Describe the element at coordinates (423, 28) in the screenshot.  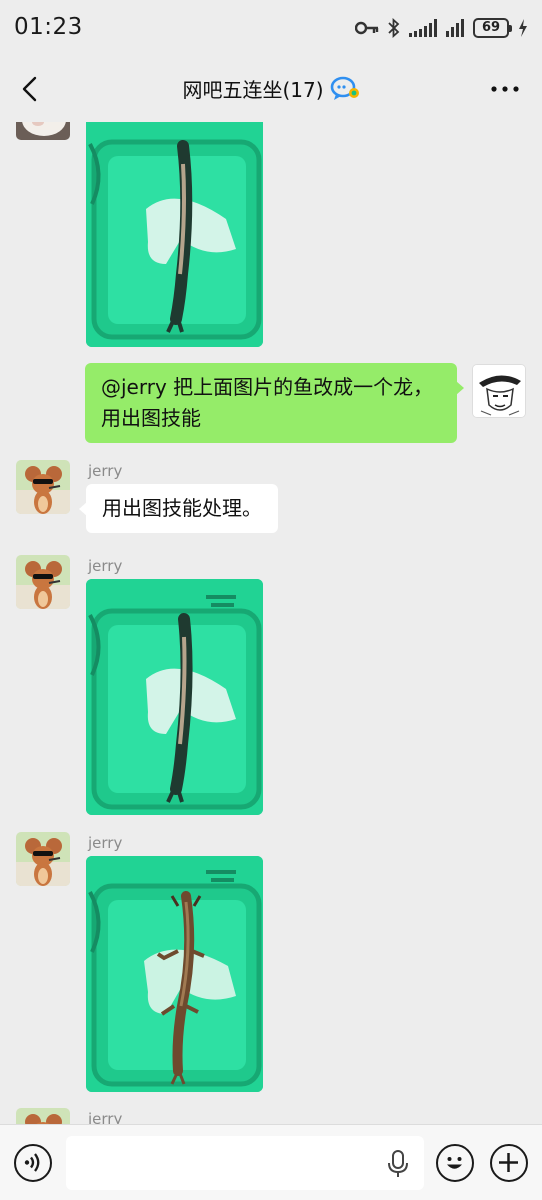
I see `signal-strength-icon` at that location.